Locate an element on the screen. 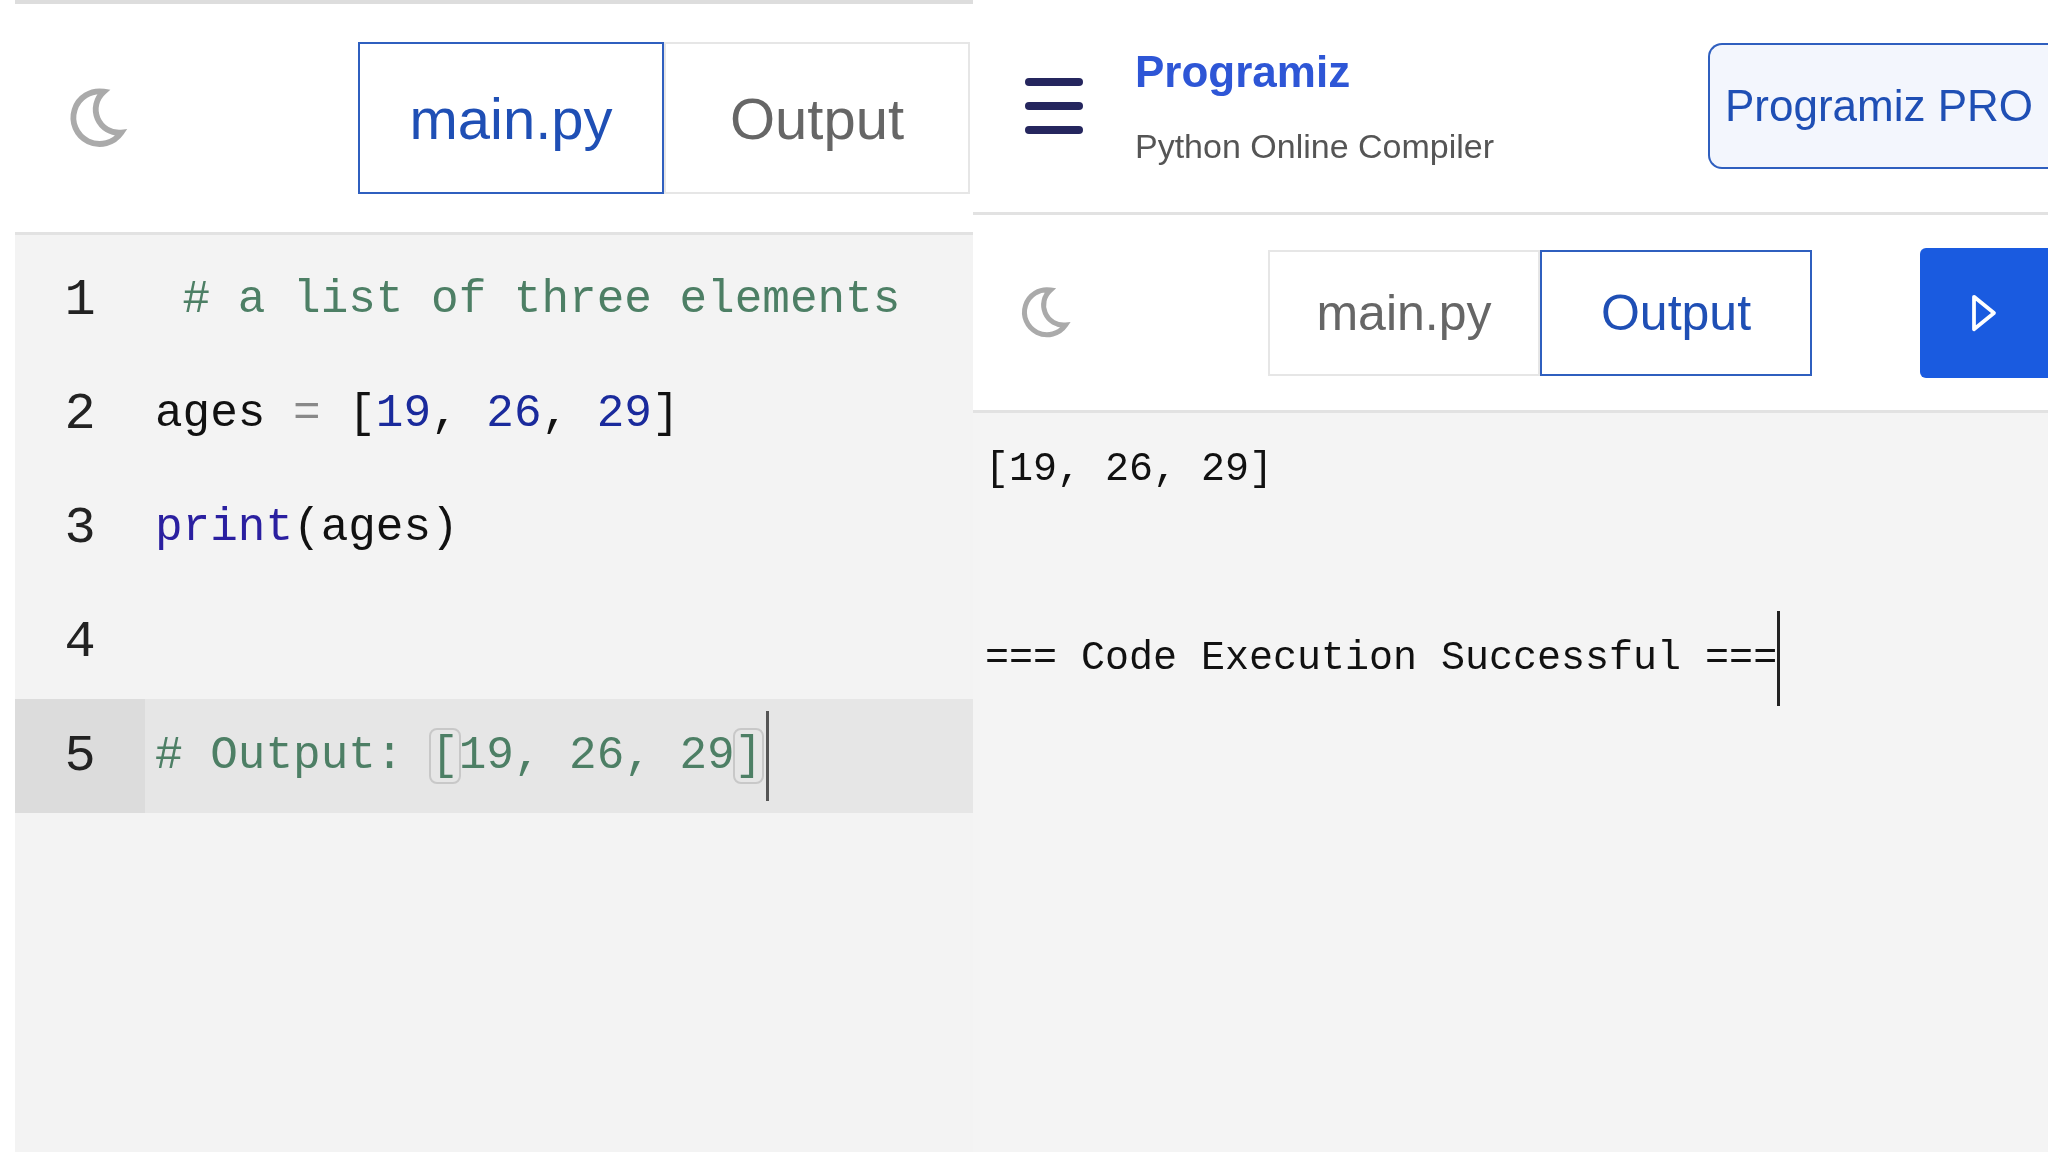 The image size is (2048, 1152). code-line: # a list of three elements is located at coordinates (541, 300).